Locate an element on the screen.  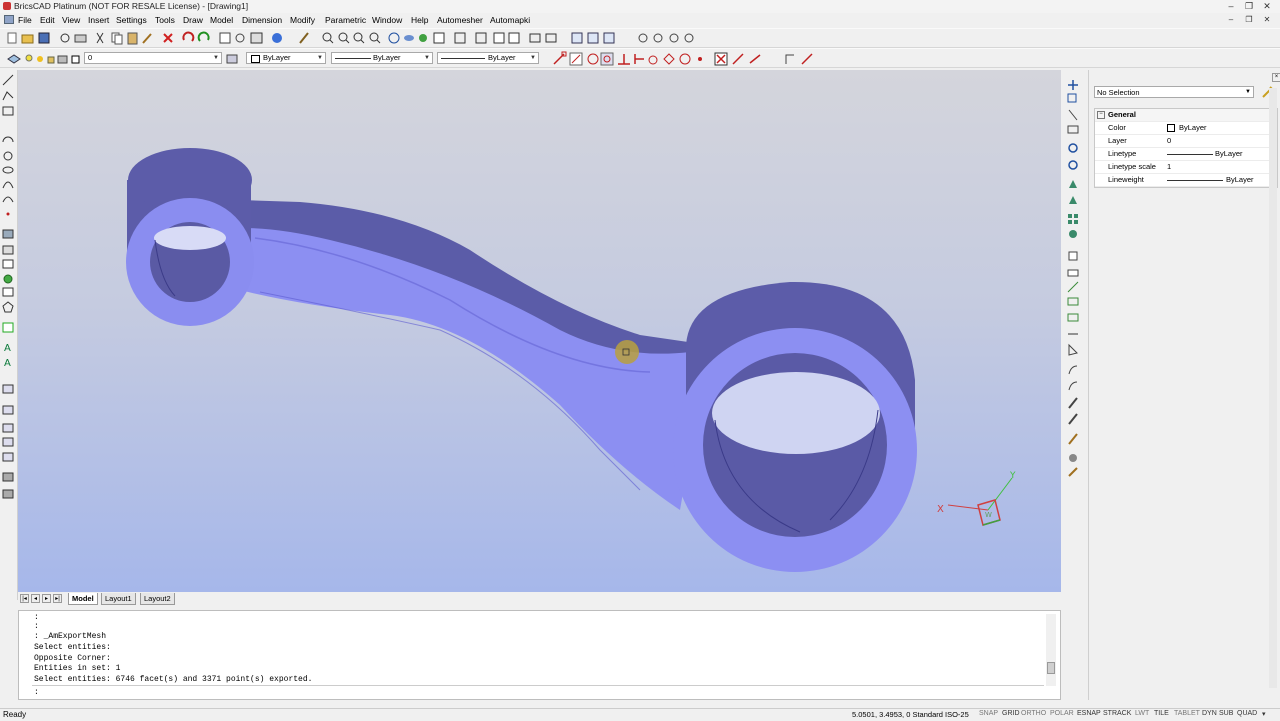
break-icon is located at coordinates (1073, 256).